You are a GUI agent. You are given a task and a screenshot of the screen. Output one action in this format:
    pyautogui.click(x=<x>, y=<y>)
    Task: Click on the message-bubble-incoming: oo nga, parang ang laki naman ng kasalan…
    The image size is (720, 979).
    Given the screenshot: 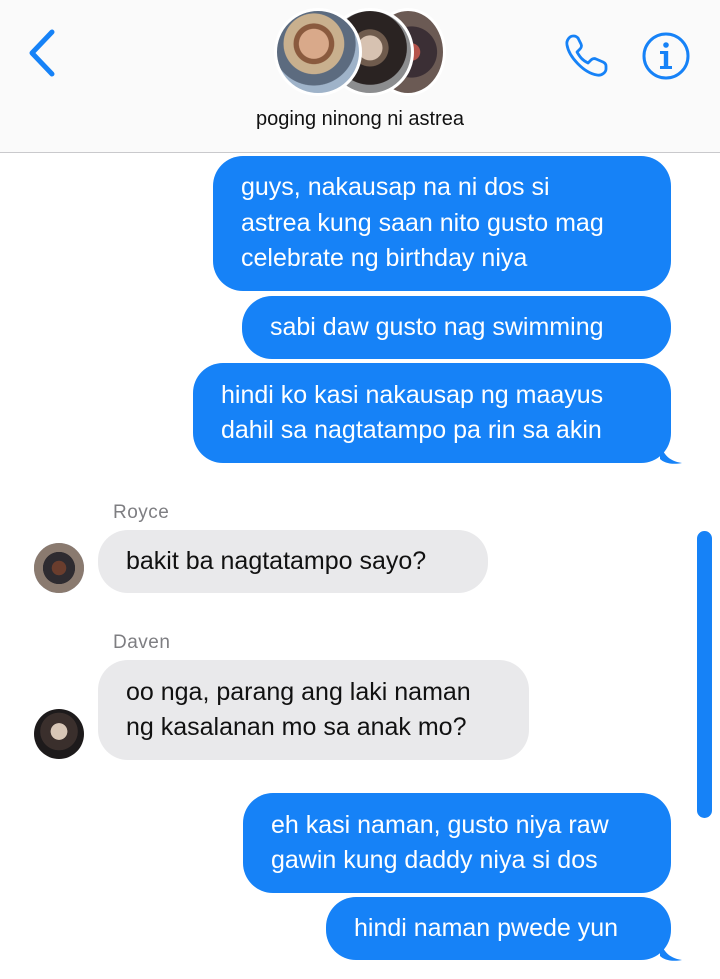 What is the action you would take?
    pyautogui.click(x=313, y=710)
    